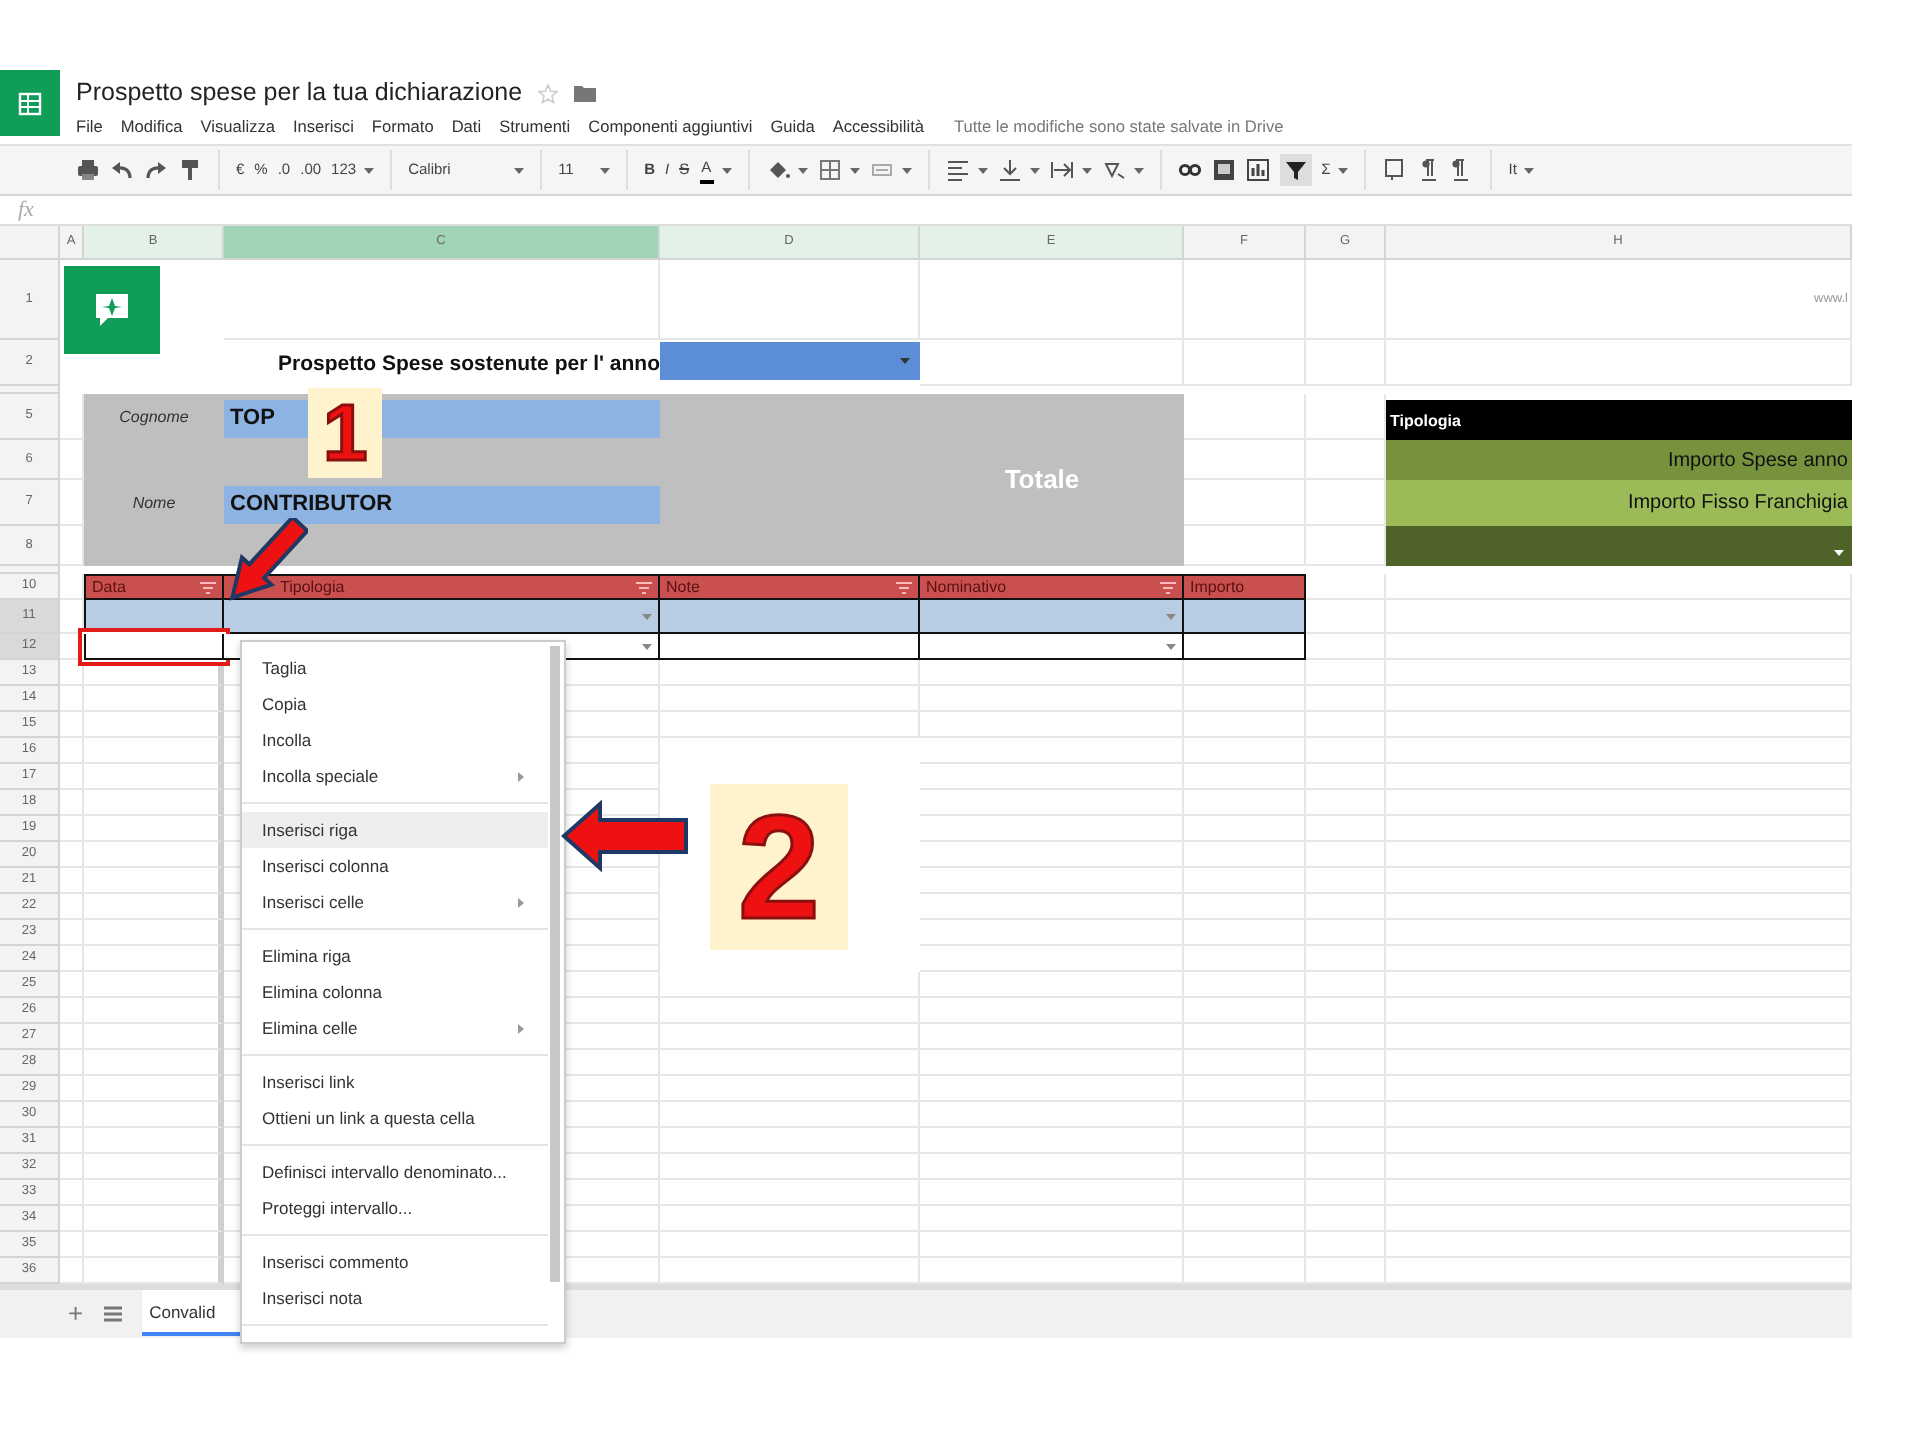 The height and width of the screenshot is (1440, 1920). What do you see at coordinates (323, 126) in the screenshot?
I see `menu-item: Inserisci` at bounding box center [323, 126].